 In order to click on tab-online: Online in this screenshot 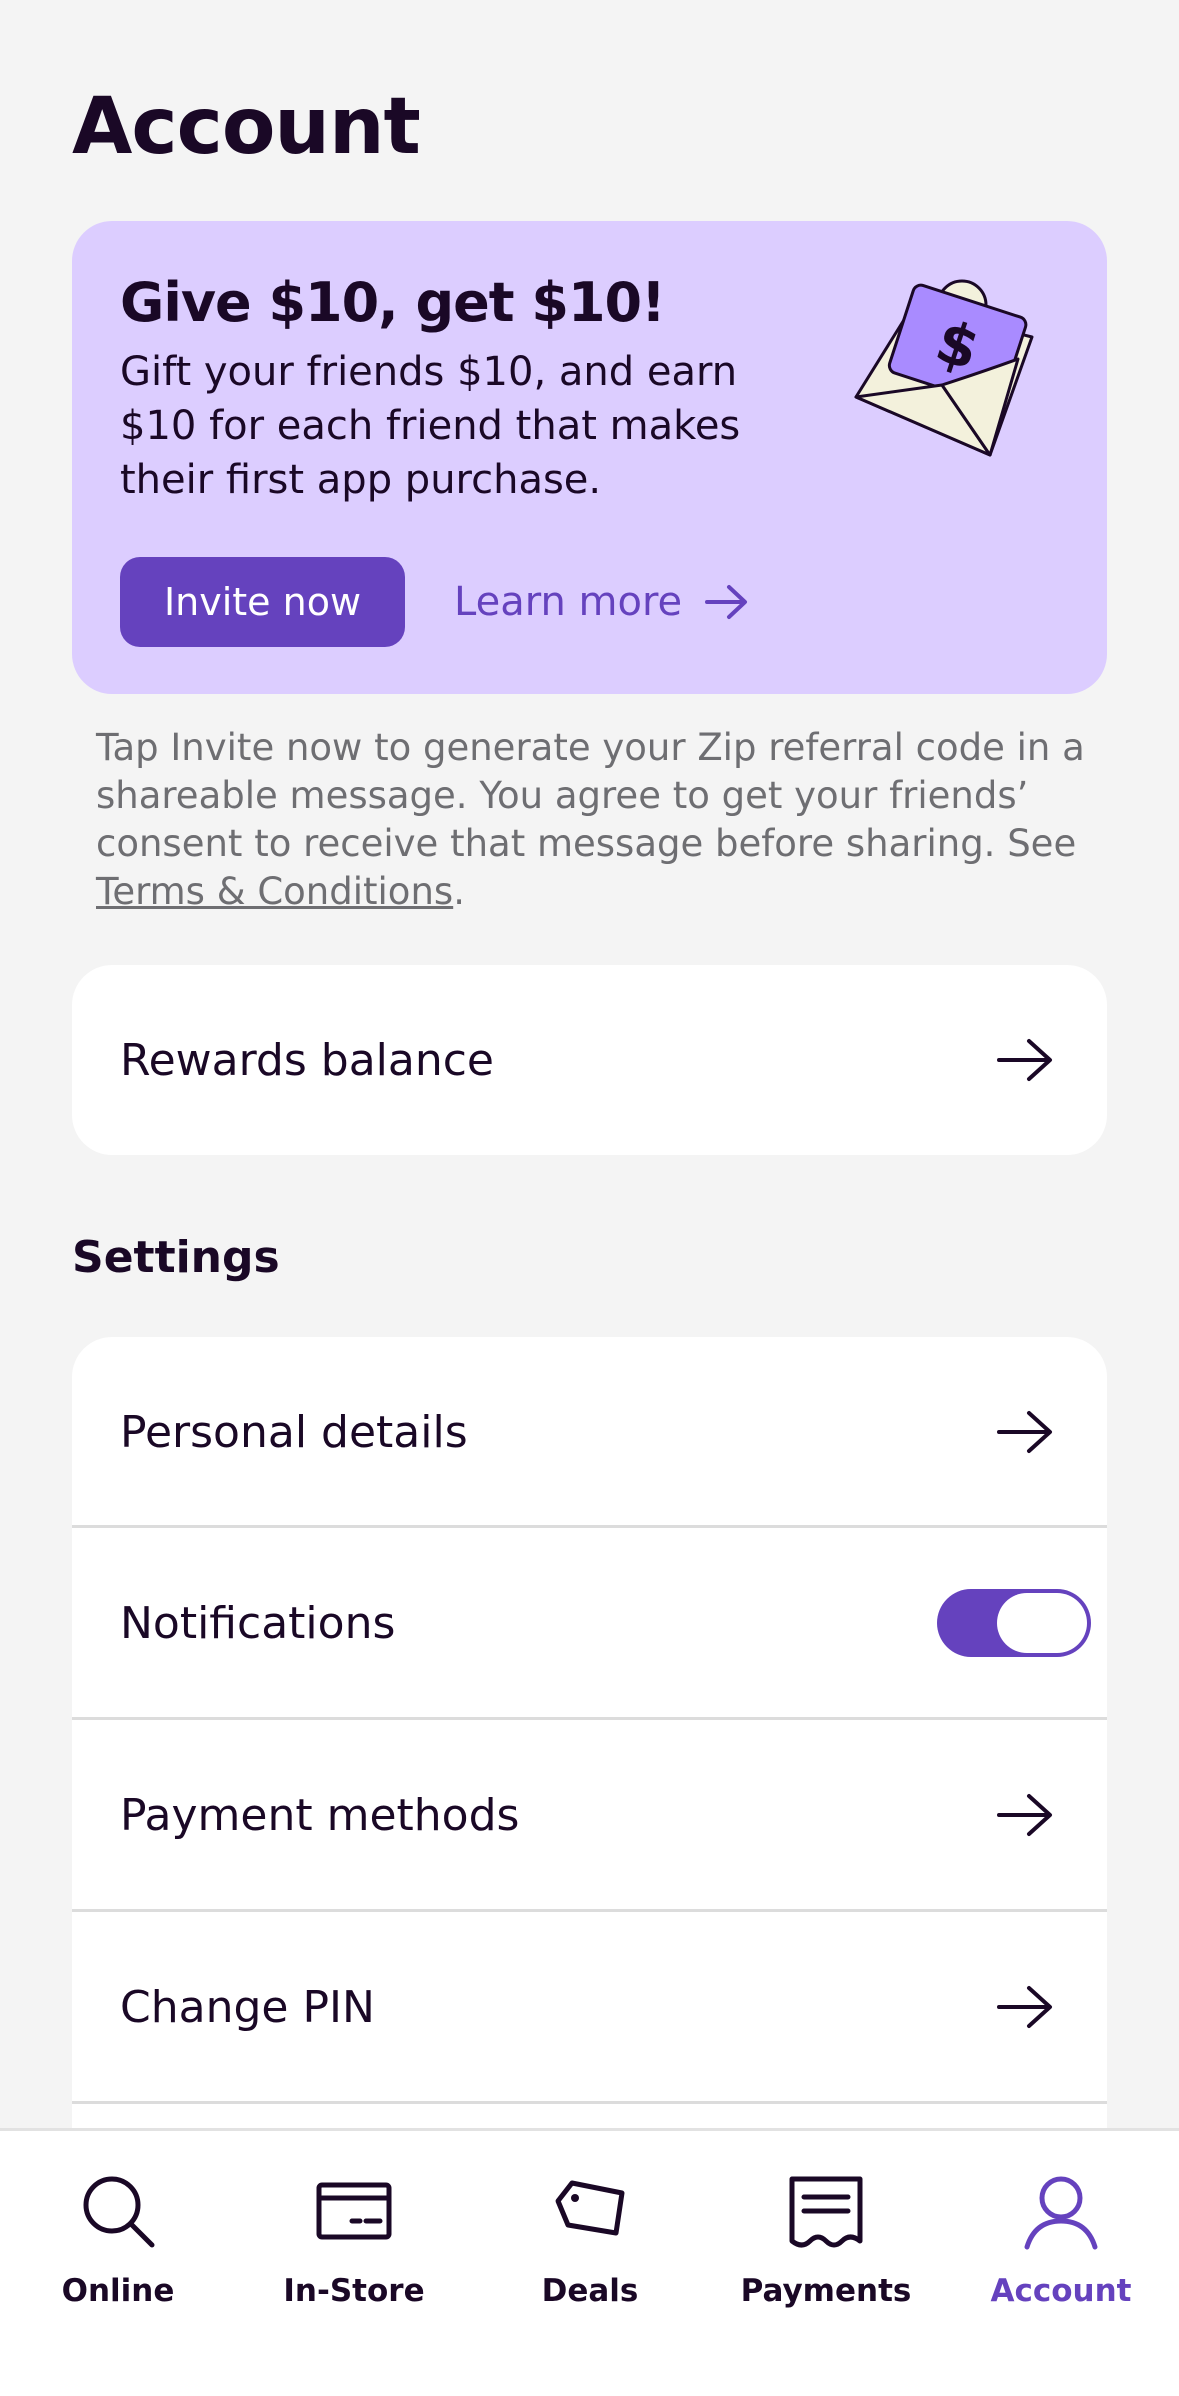, I will do `click(118, 2240)`.